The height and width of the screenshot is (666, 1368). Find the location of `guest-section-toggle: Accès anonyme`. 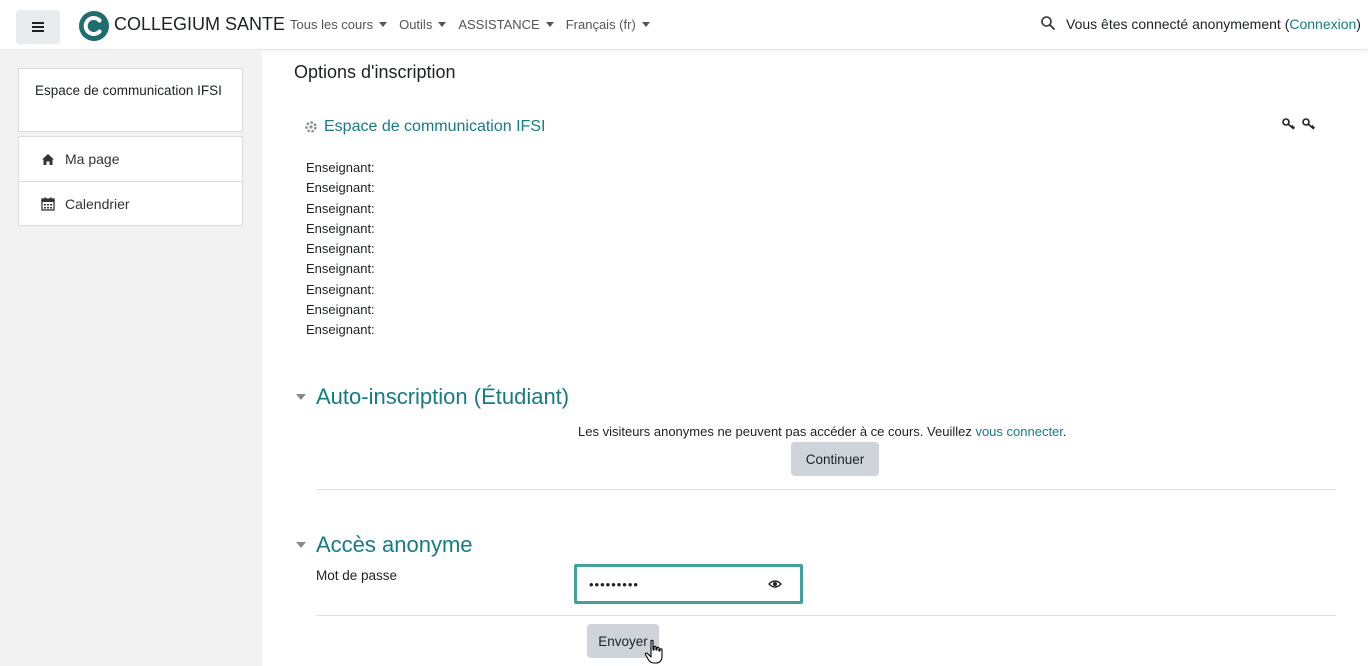

guest-section-toggle: Accès anonyme is located at coordinates (384, 545).